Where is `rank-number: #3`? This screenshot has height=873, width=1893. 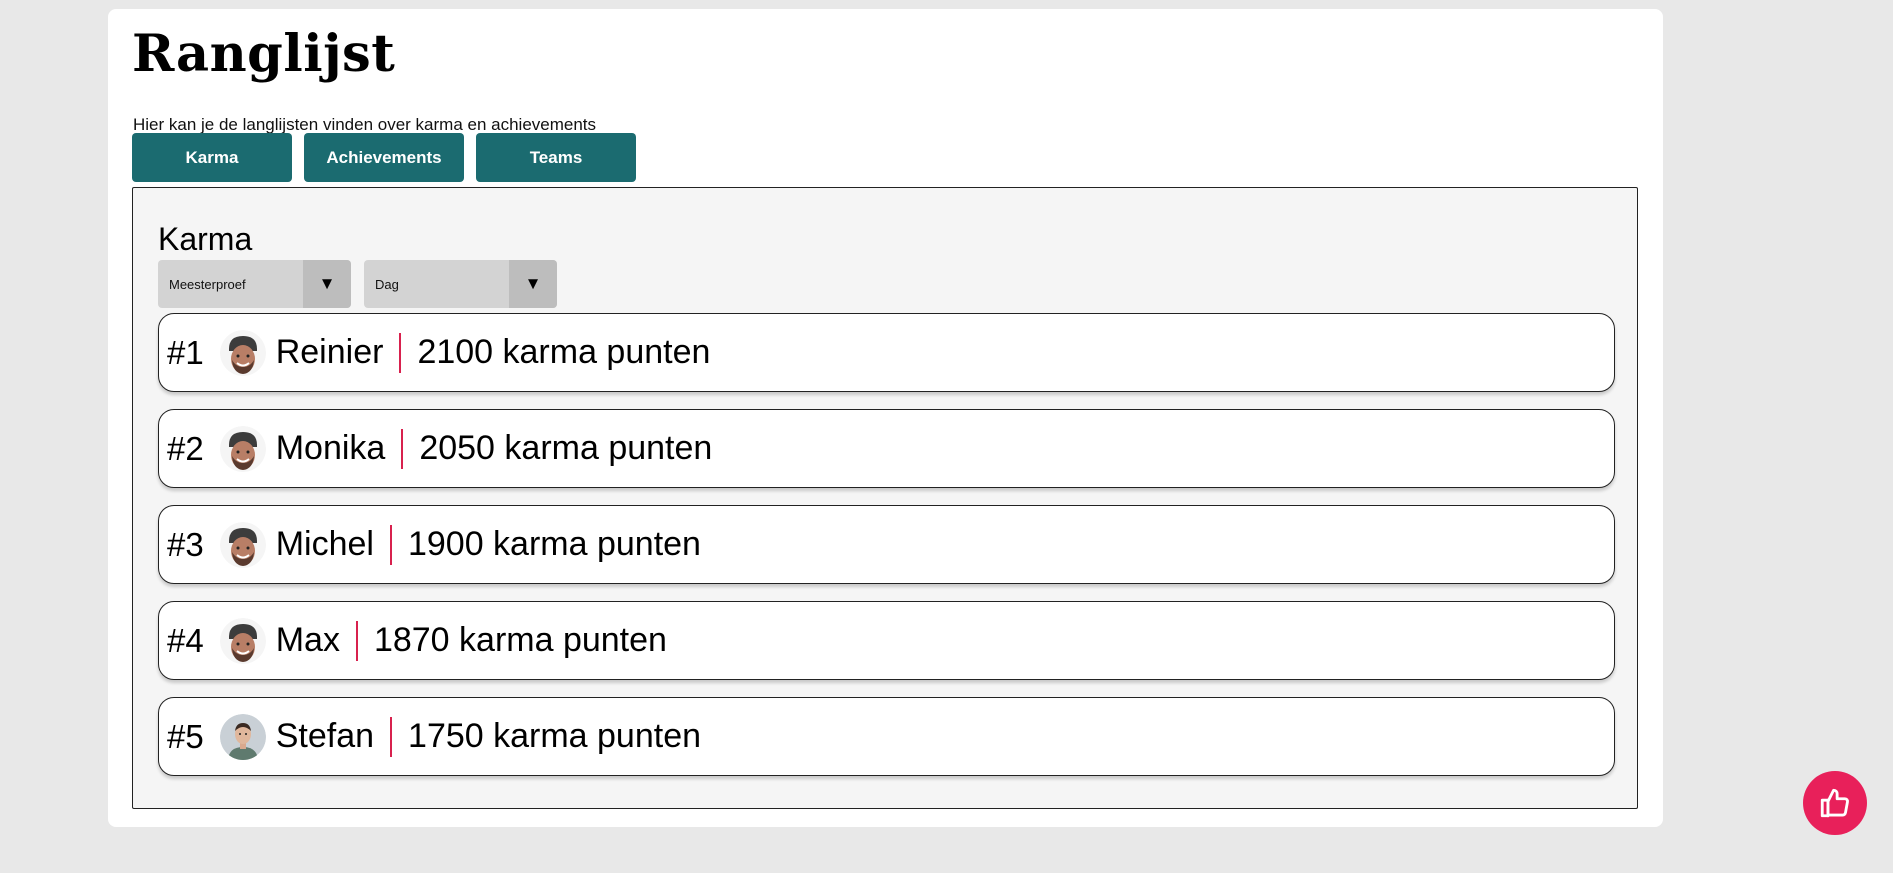 rank-number: #3 is located at coordinates (185, 544).